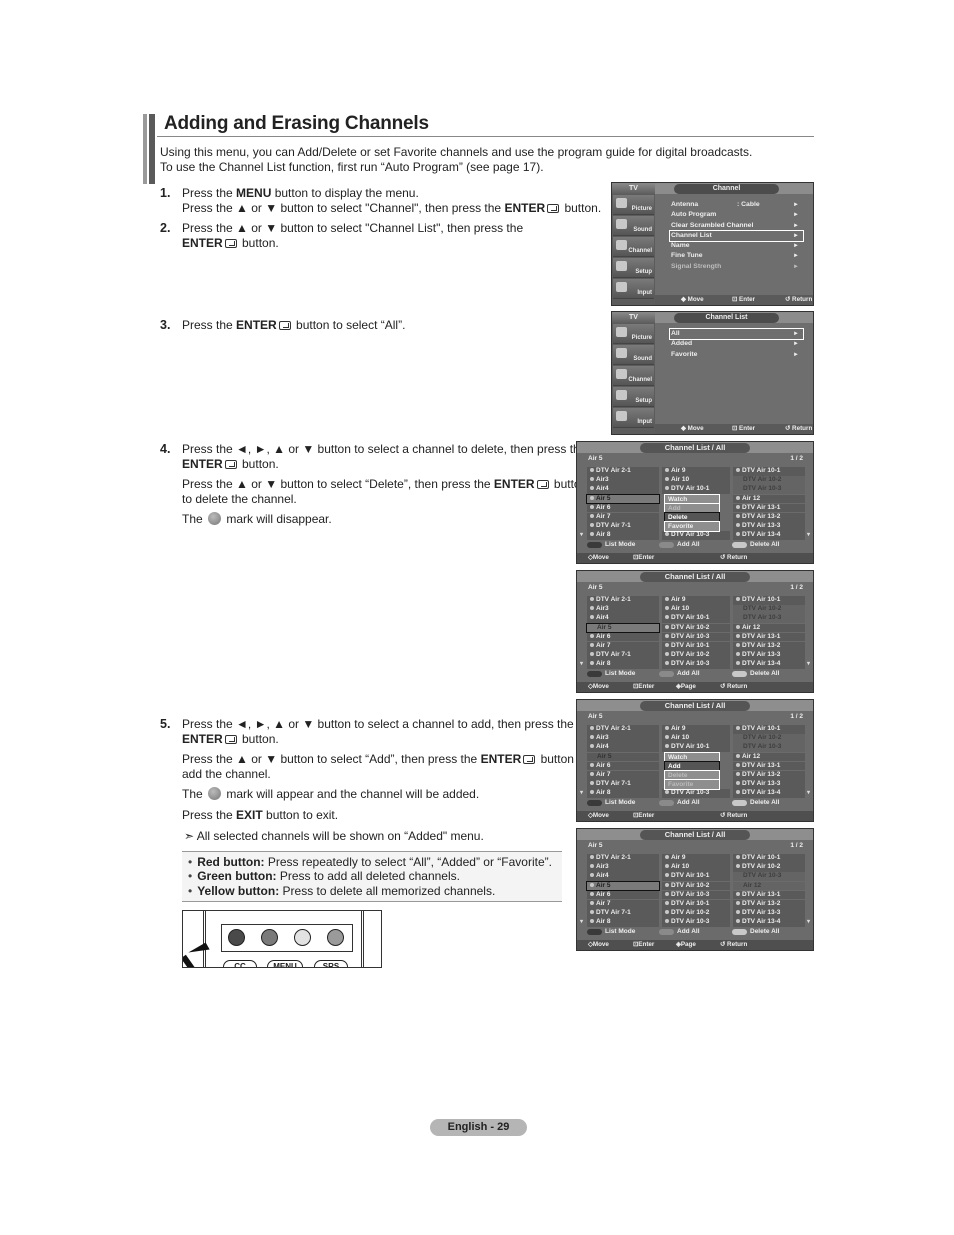 The height and width of the screenshot is (1235, 954). Describe the element at coordinates (736, 256) in the screenshot. I see `menu-item-fine-tune: Fine Tune ►` at that location.